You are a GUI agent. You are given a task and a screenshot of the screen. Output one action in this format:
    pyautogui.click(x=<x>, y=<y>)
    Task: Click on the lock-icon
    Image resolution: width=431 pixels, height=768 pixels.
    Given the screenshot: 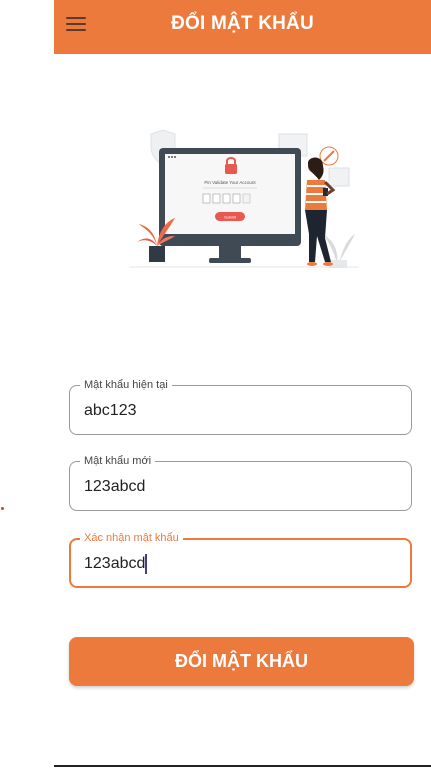 What is the action you would take?
    pyautogui.click(x=231, y=169)
    